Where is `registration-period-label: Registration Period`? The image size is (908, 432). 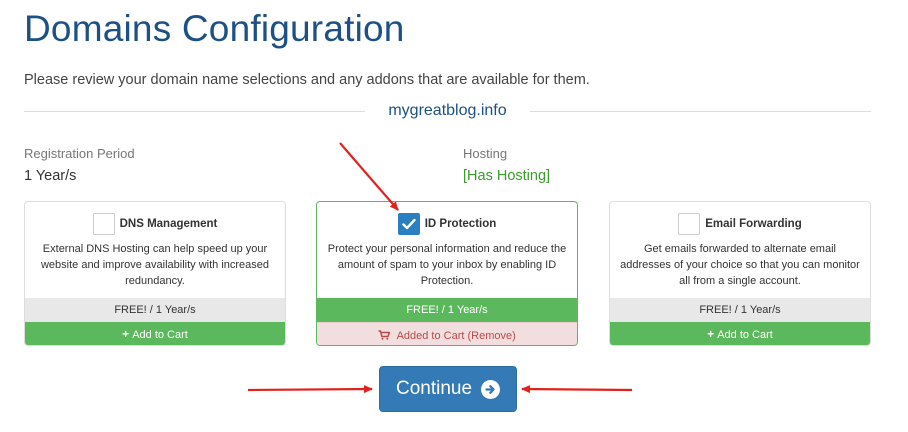 registration-period-label: Registration Period is located at coordinates (79, 153).